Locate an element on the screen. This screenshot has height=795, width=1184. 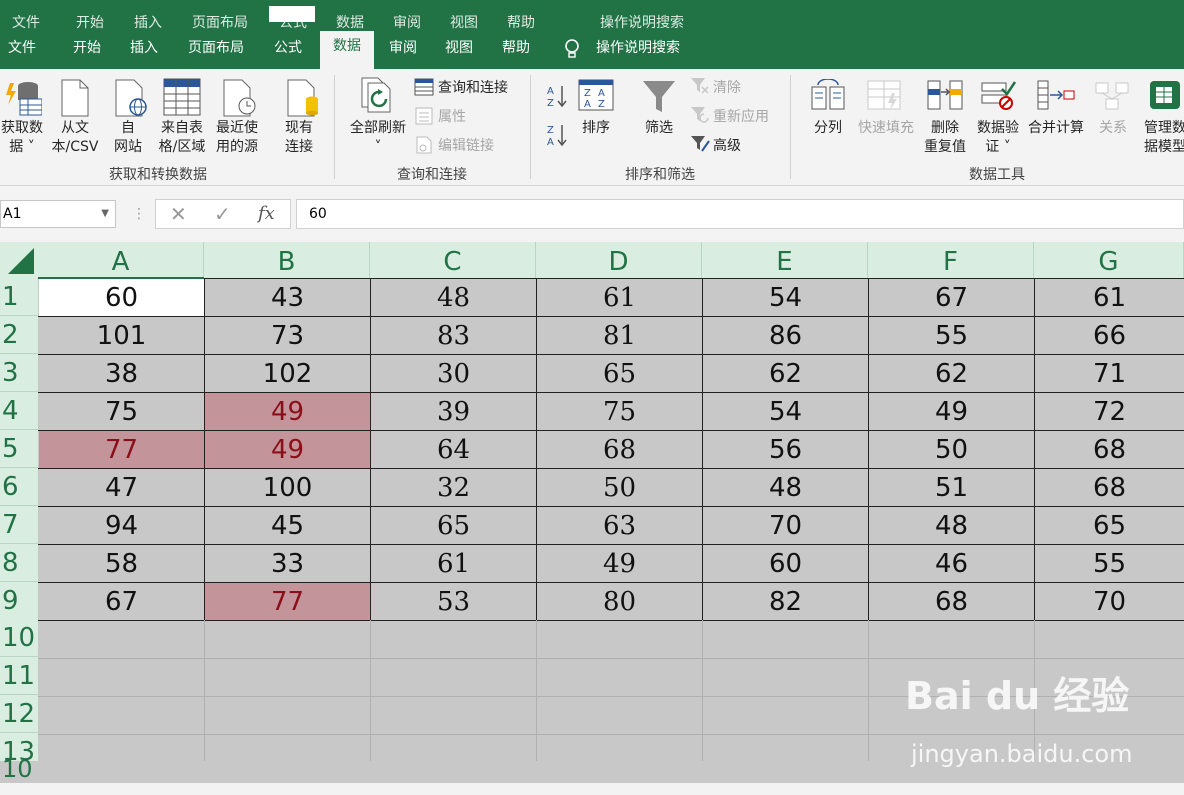
cell-d7: 63 is located at coordinates (619, 525).